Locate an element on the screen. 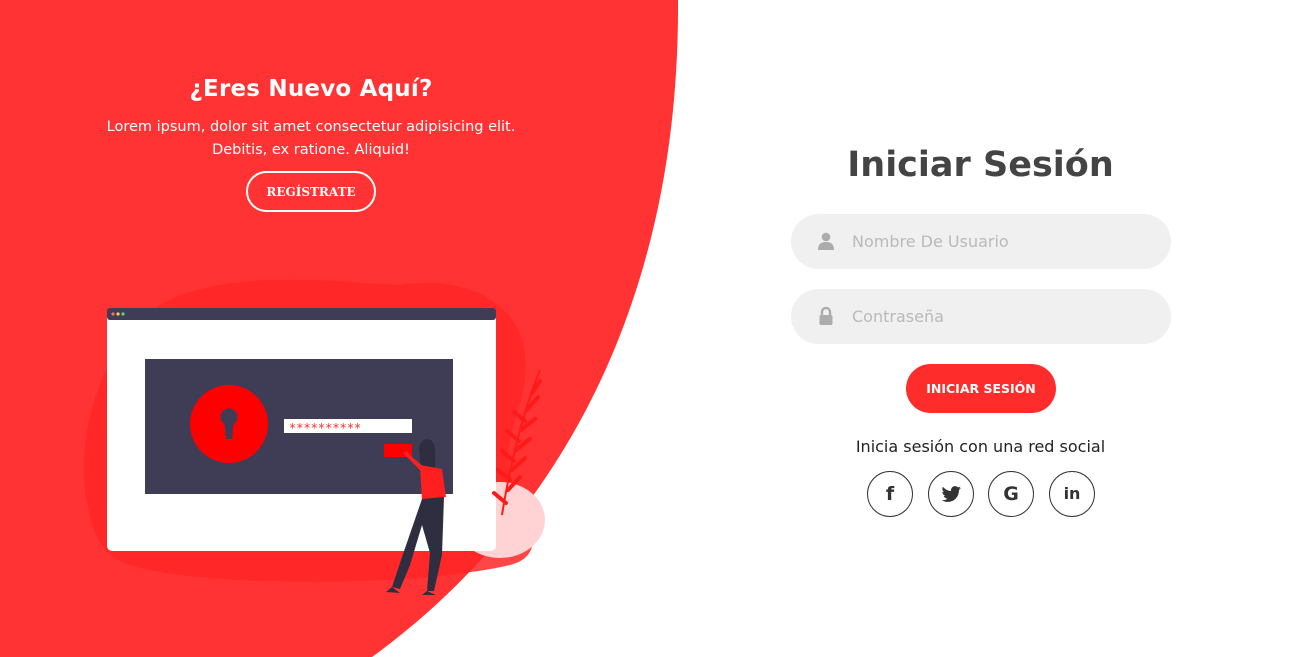  user-icon is located at coordinates (826, 241).